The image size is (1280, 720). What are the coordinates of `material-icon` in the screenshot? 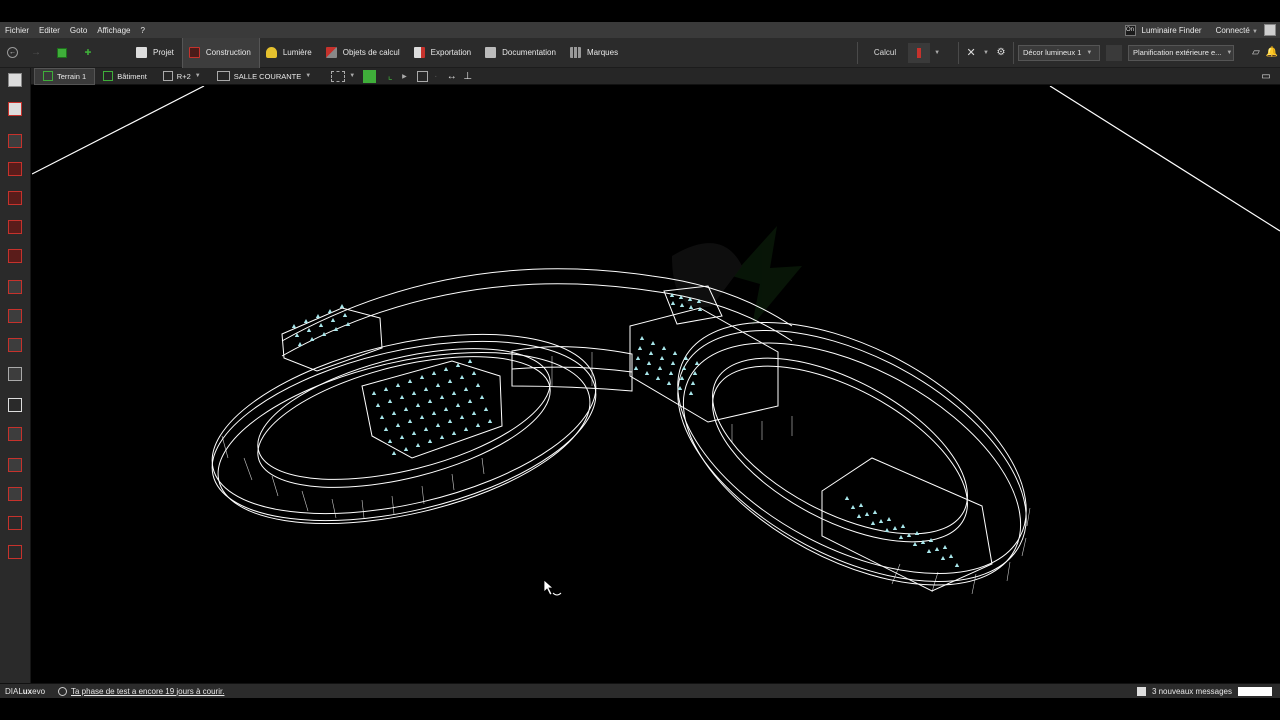 It's located at (15, 434).